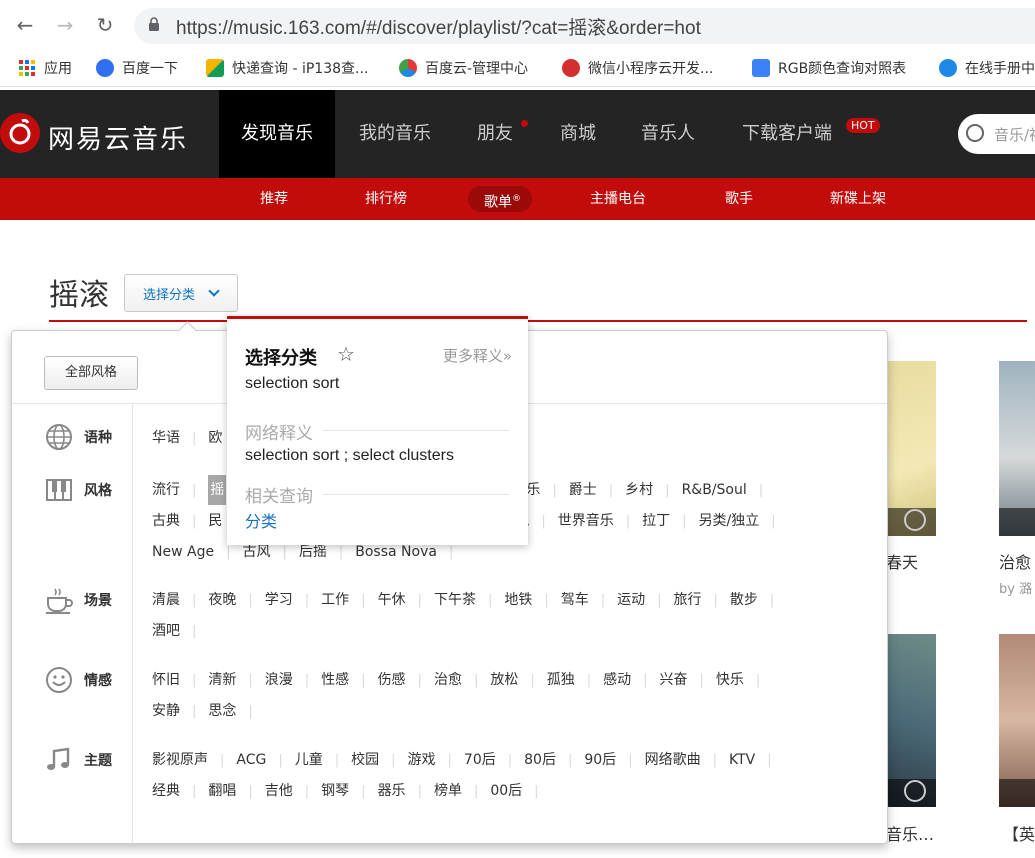 The image size is (1035, 858). I want to click on search-input: 音乐/视, so click(996, 134).